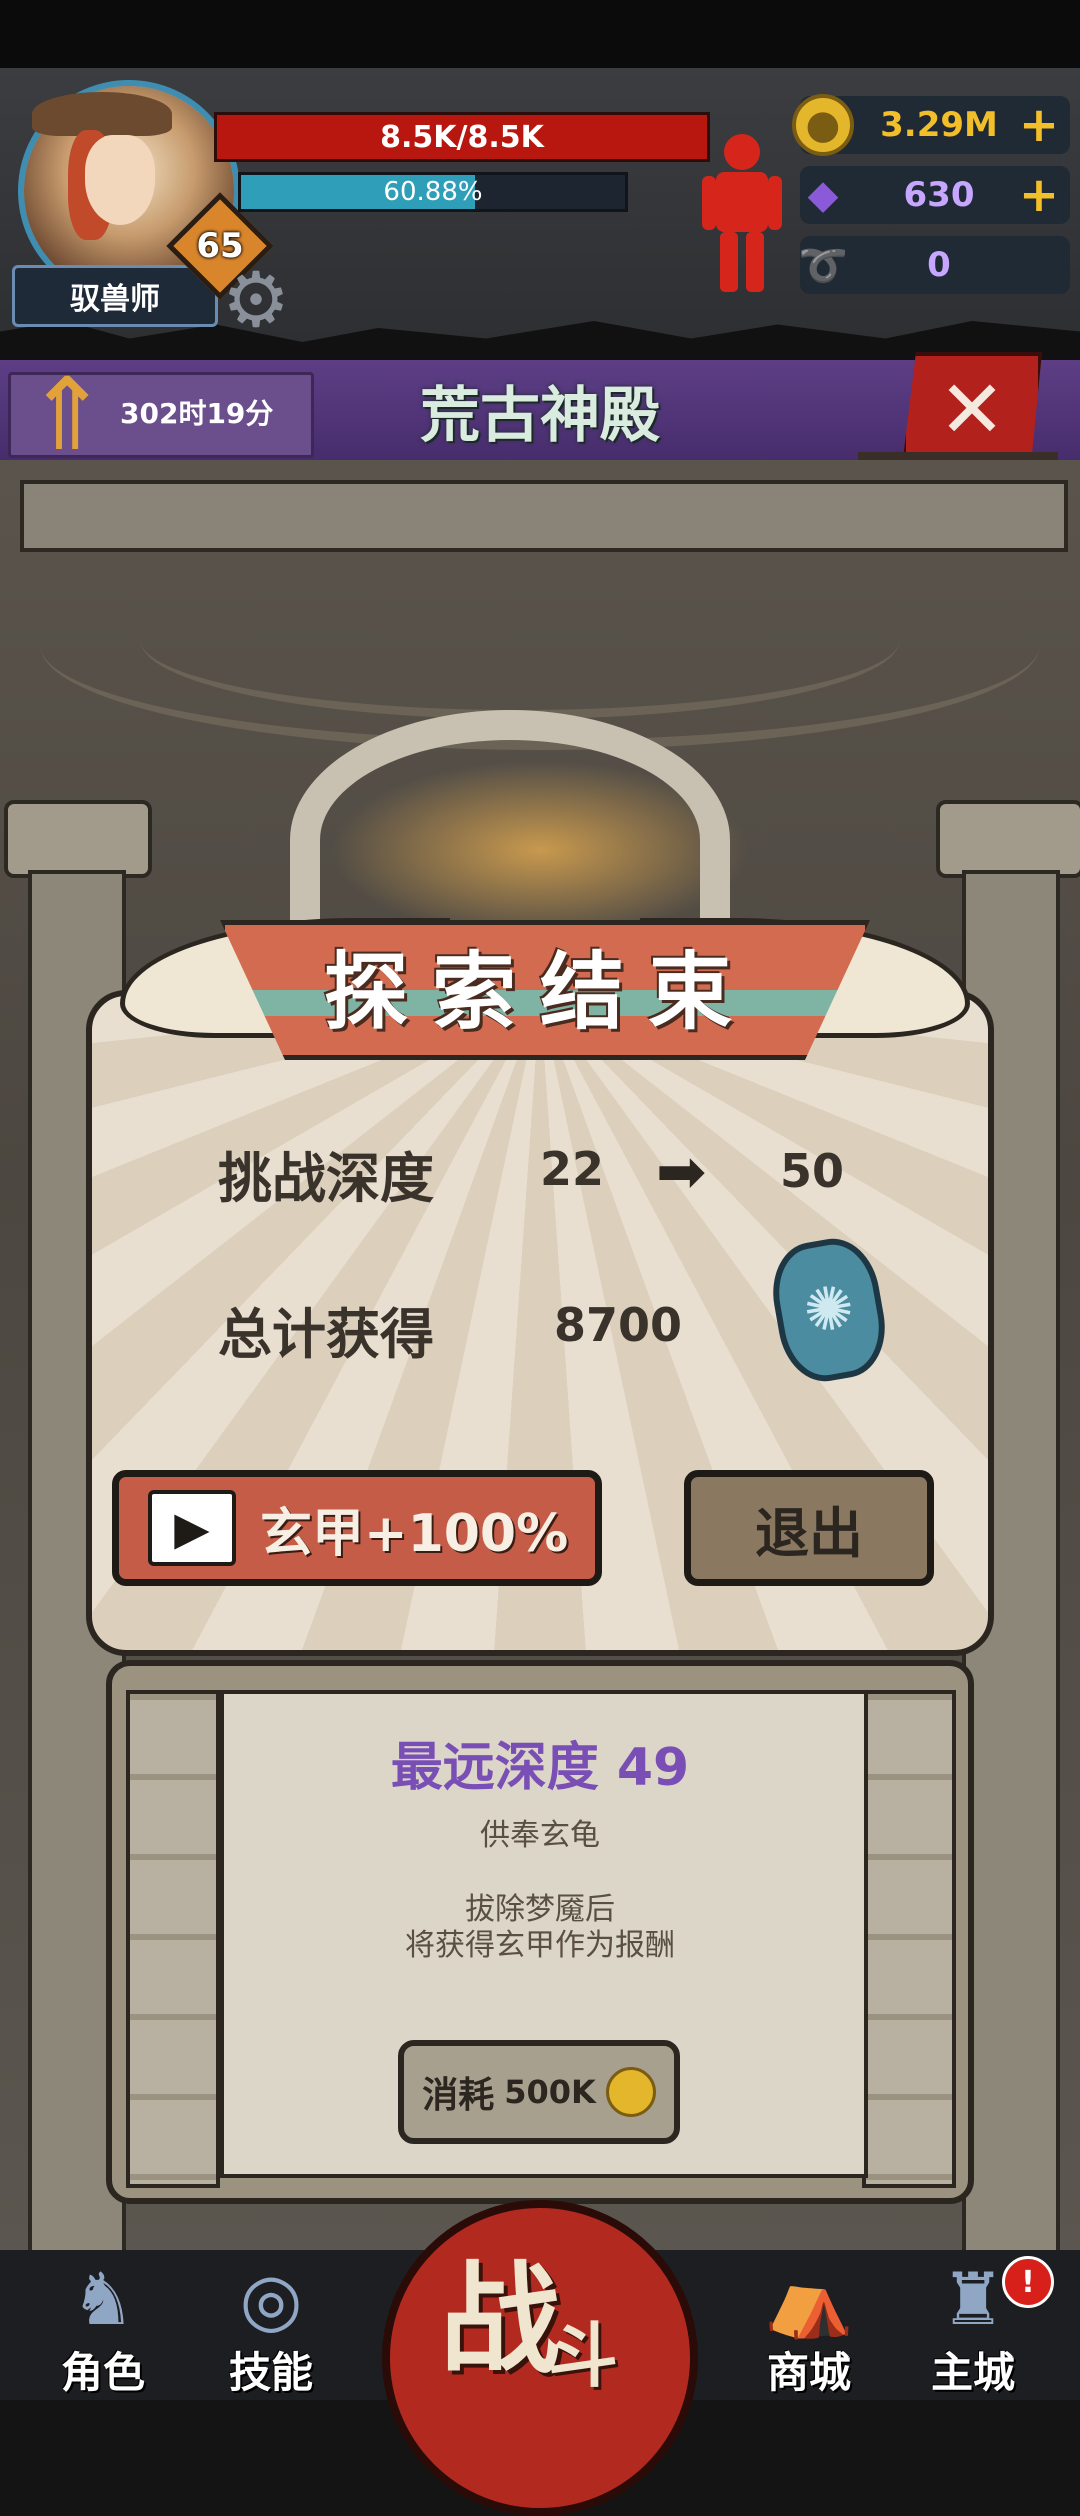 This screenshot has height=2516, width=1080. I want to click on hp-bar: 8.5K/8.5K, so click(462, 137).